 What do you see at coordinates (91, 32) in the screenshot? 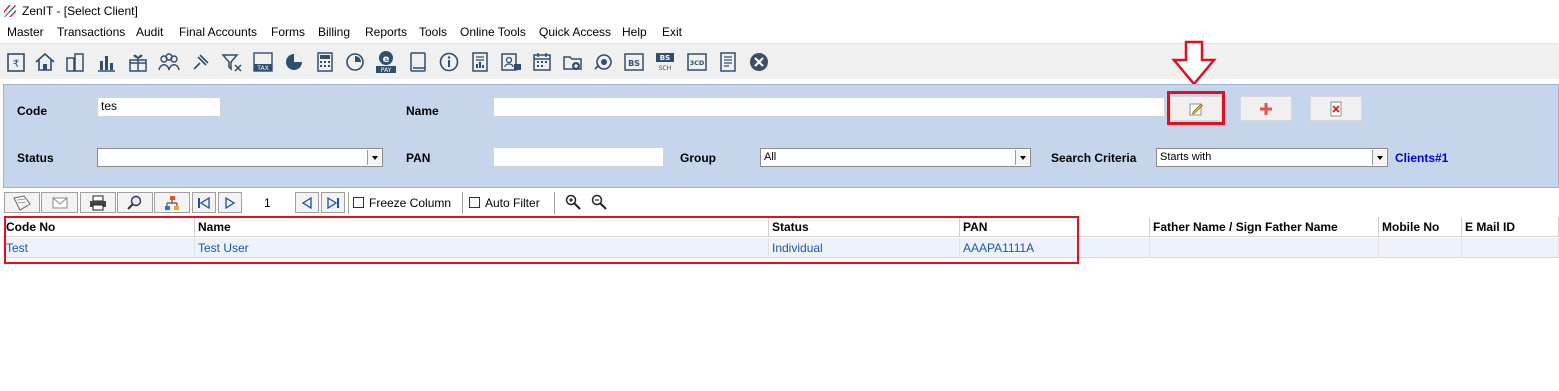
I see `menu-transactions: Transactions` at bounding box center [91, 32].